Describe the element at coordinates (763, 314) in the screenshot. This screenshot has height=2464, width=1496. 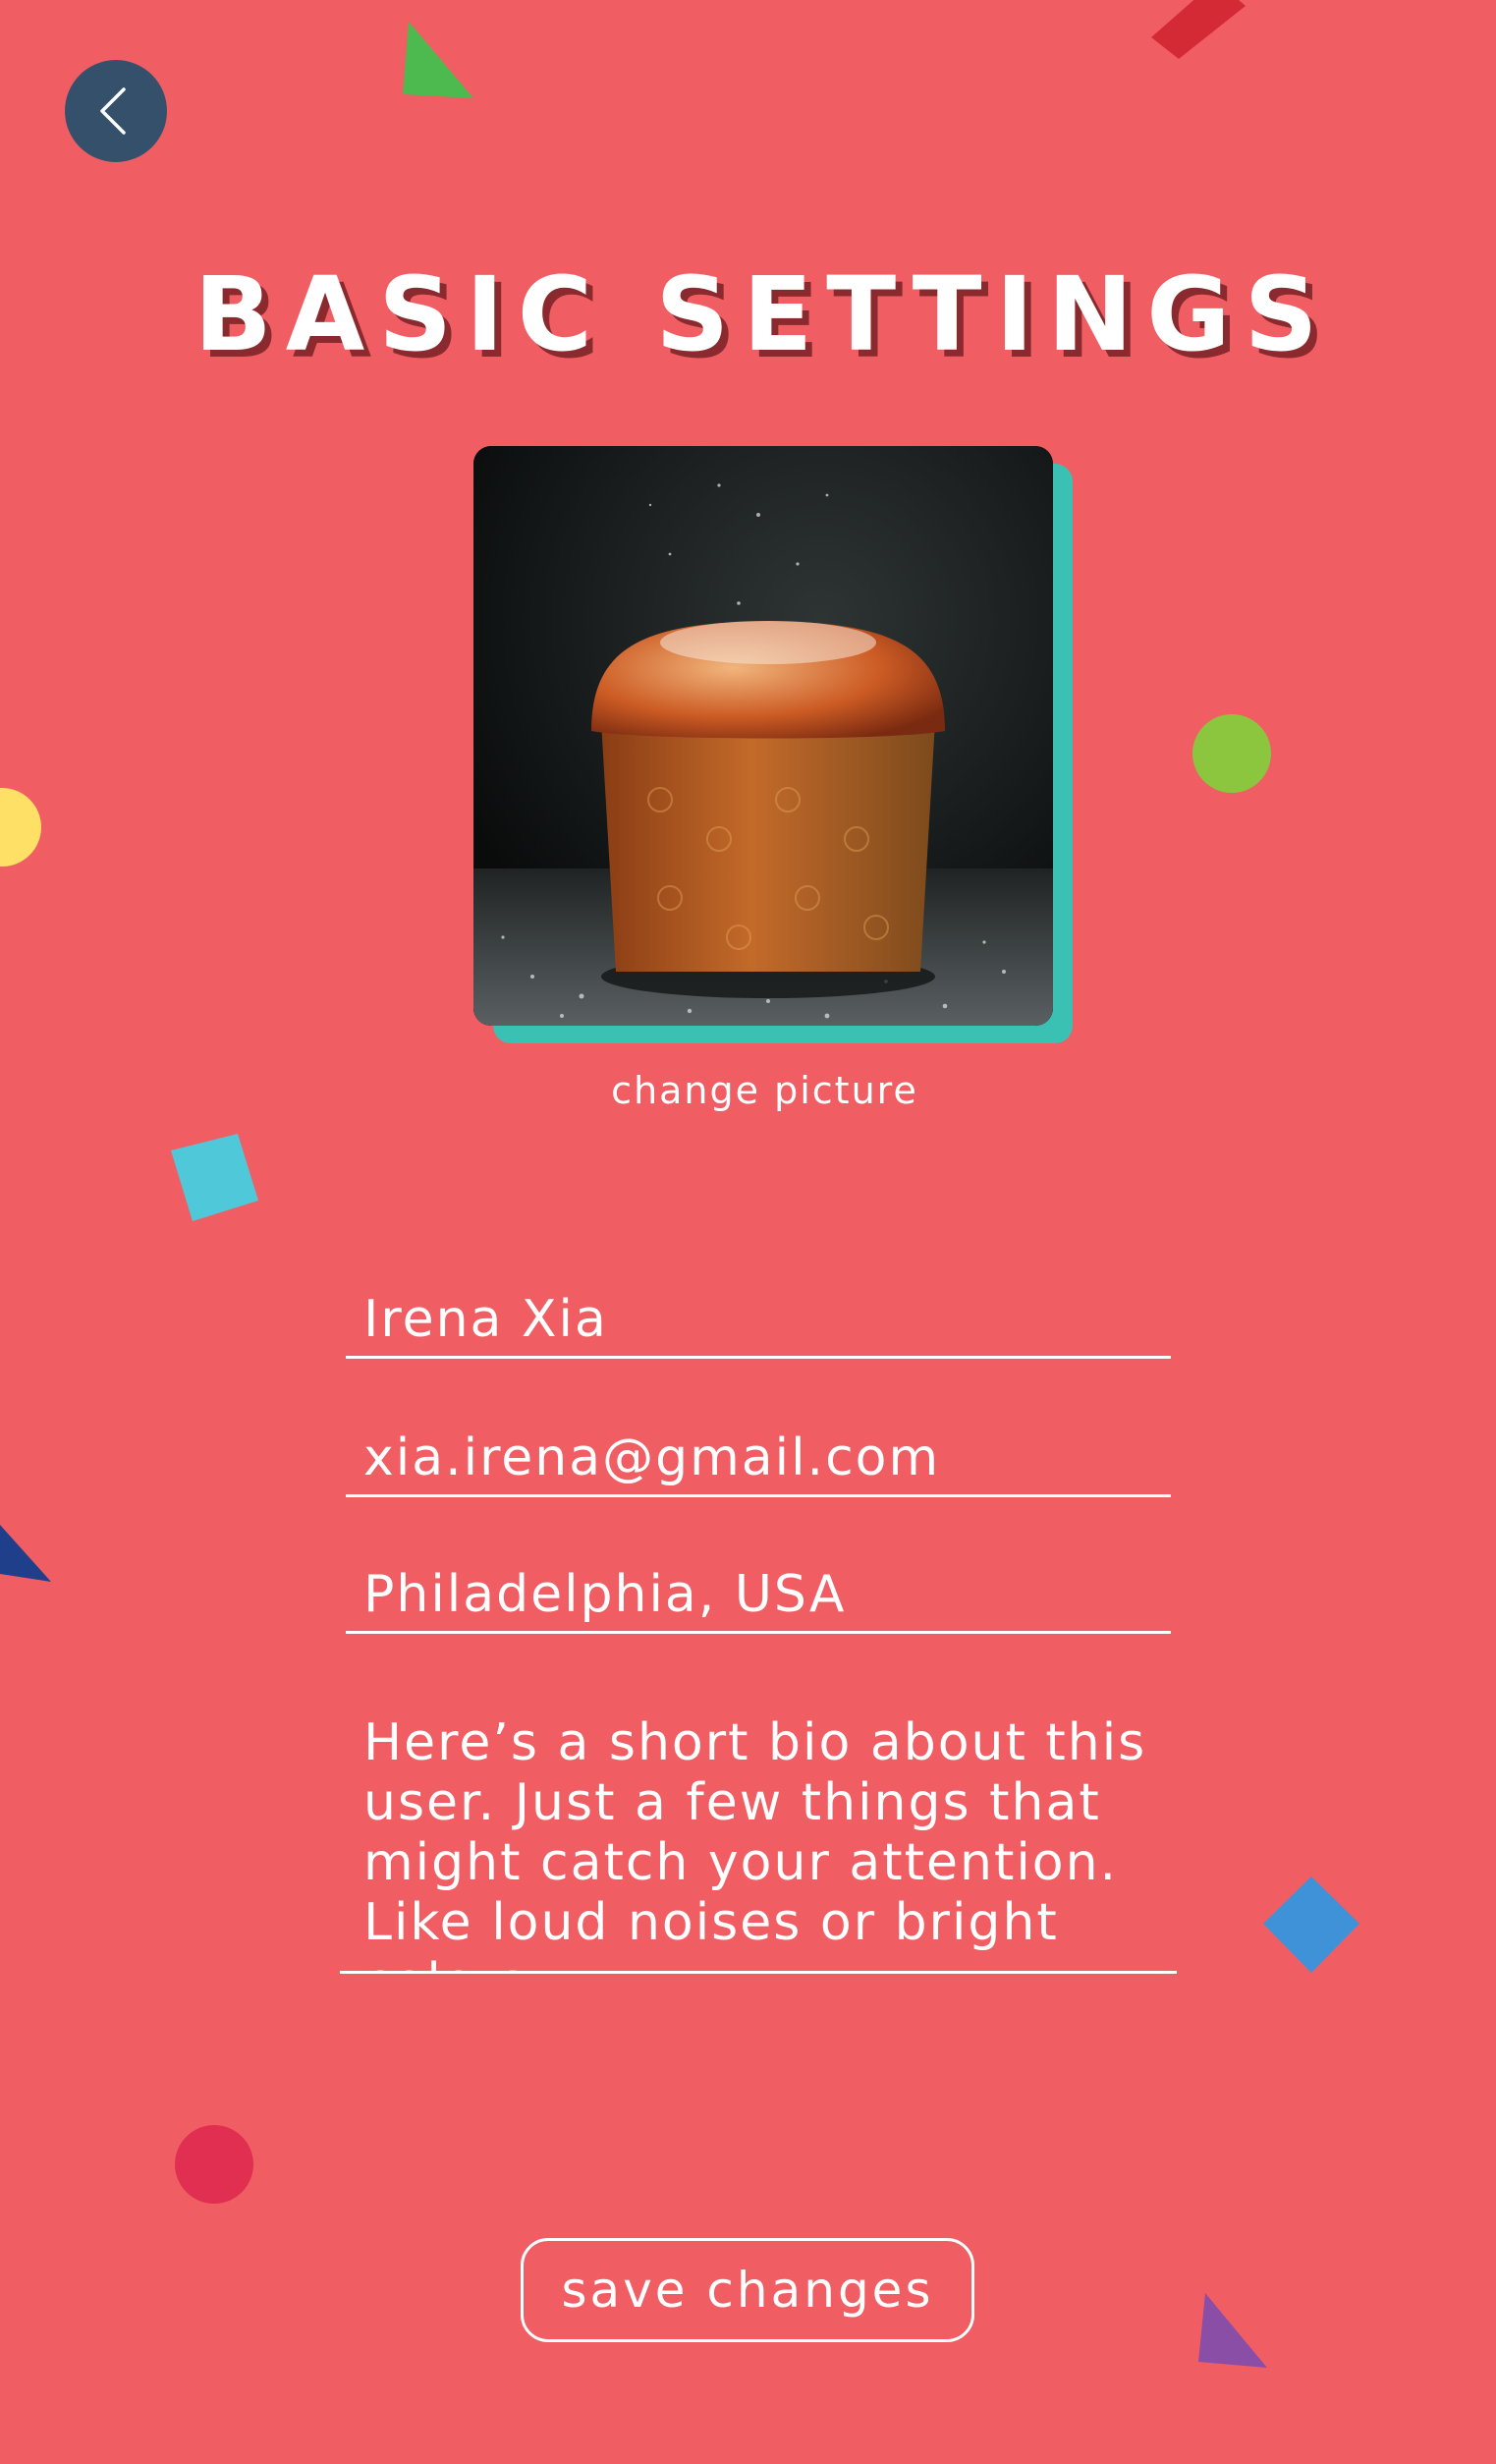
I see `page-title: BASIC SETTINGS` at that location.